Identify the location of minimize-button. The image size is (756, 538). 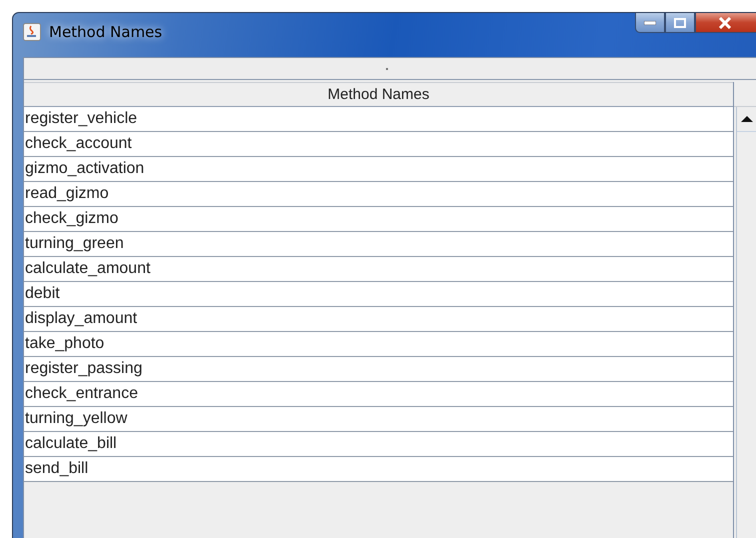
(650, 23).